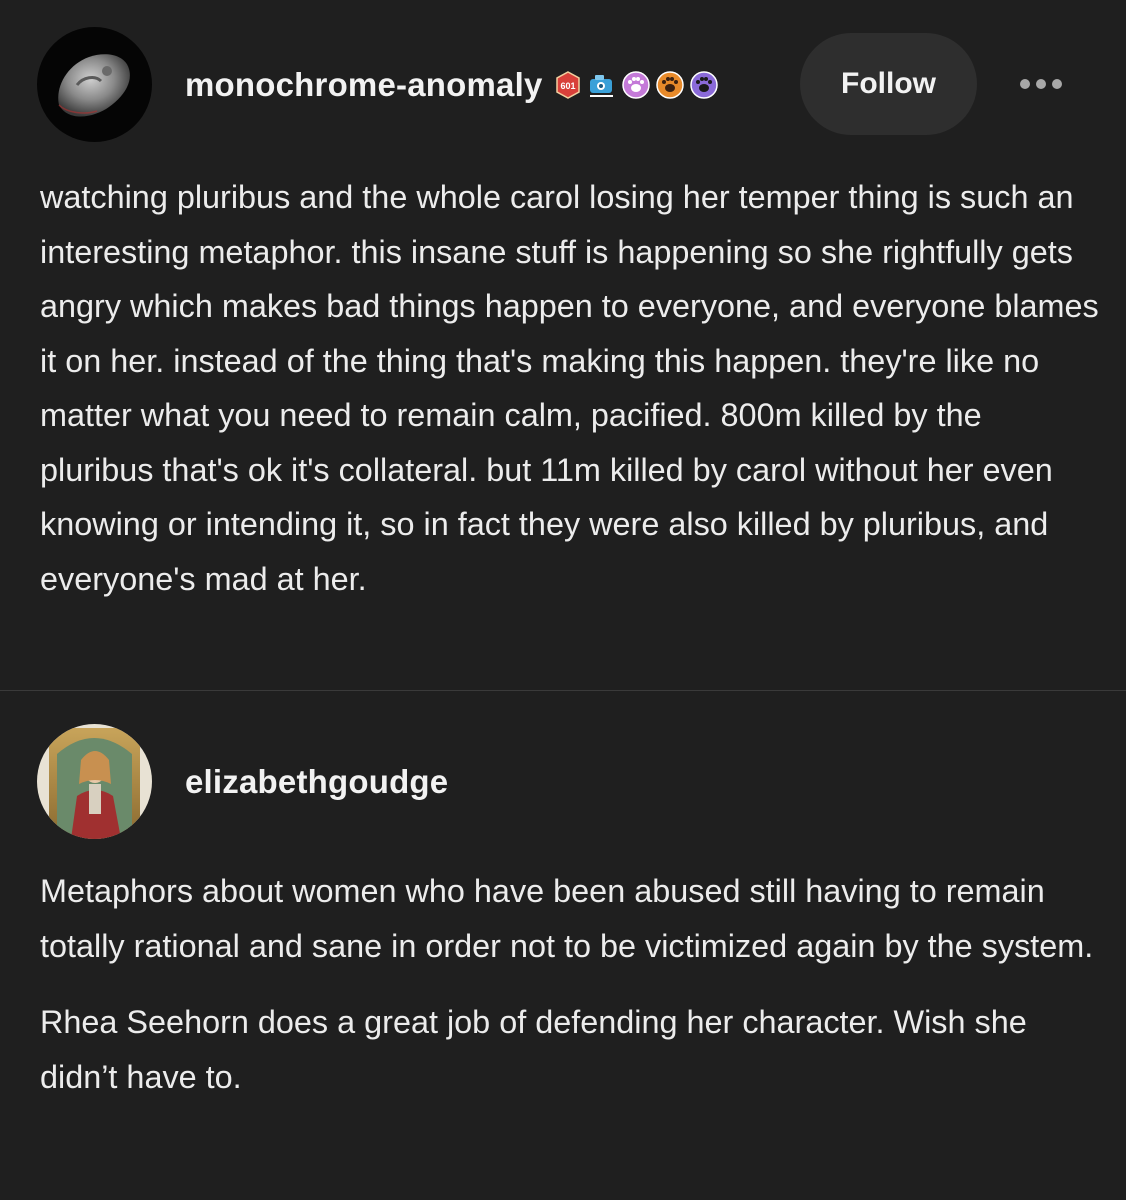  I want to click on camera-badge-icon, so click(602, 85).